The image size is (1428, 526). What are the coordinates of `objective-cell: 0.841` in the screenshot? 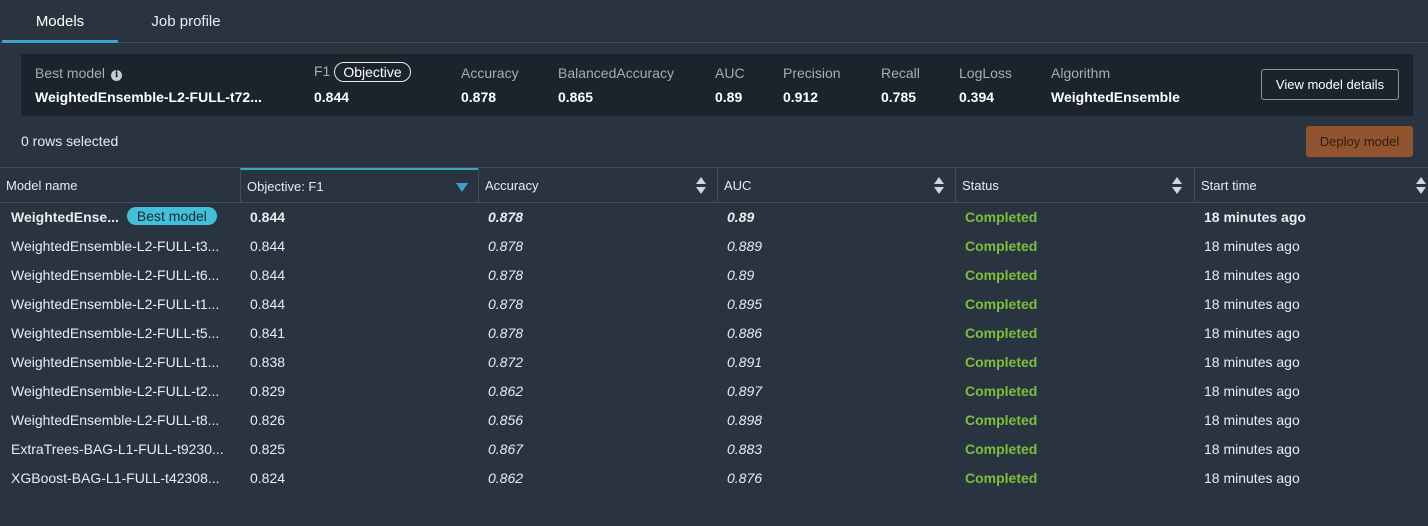 It's located at (268, 333).